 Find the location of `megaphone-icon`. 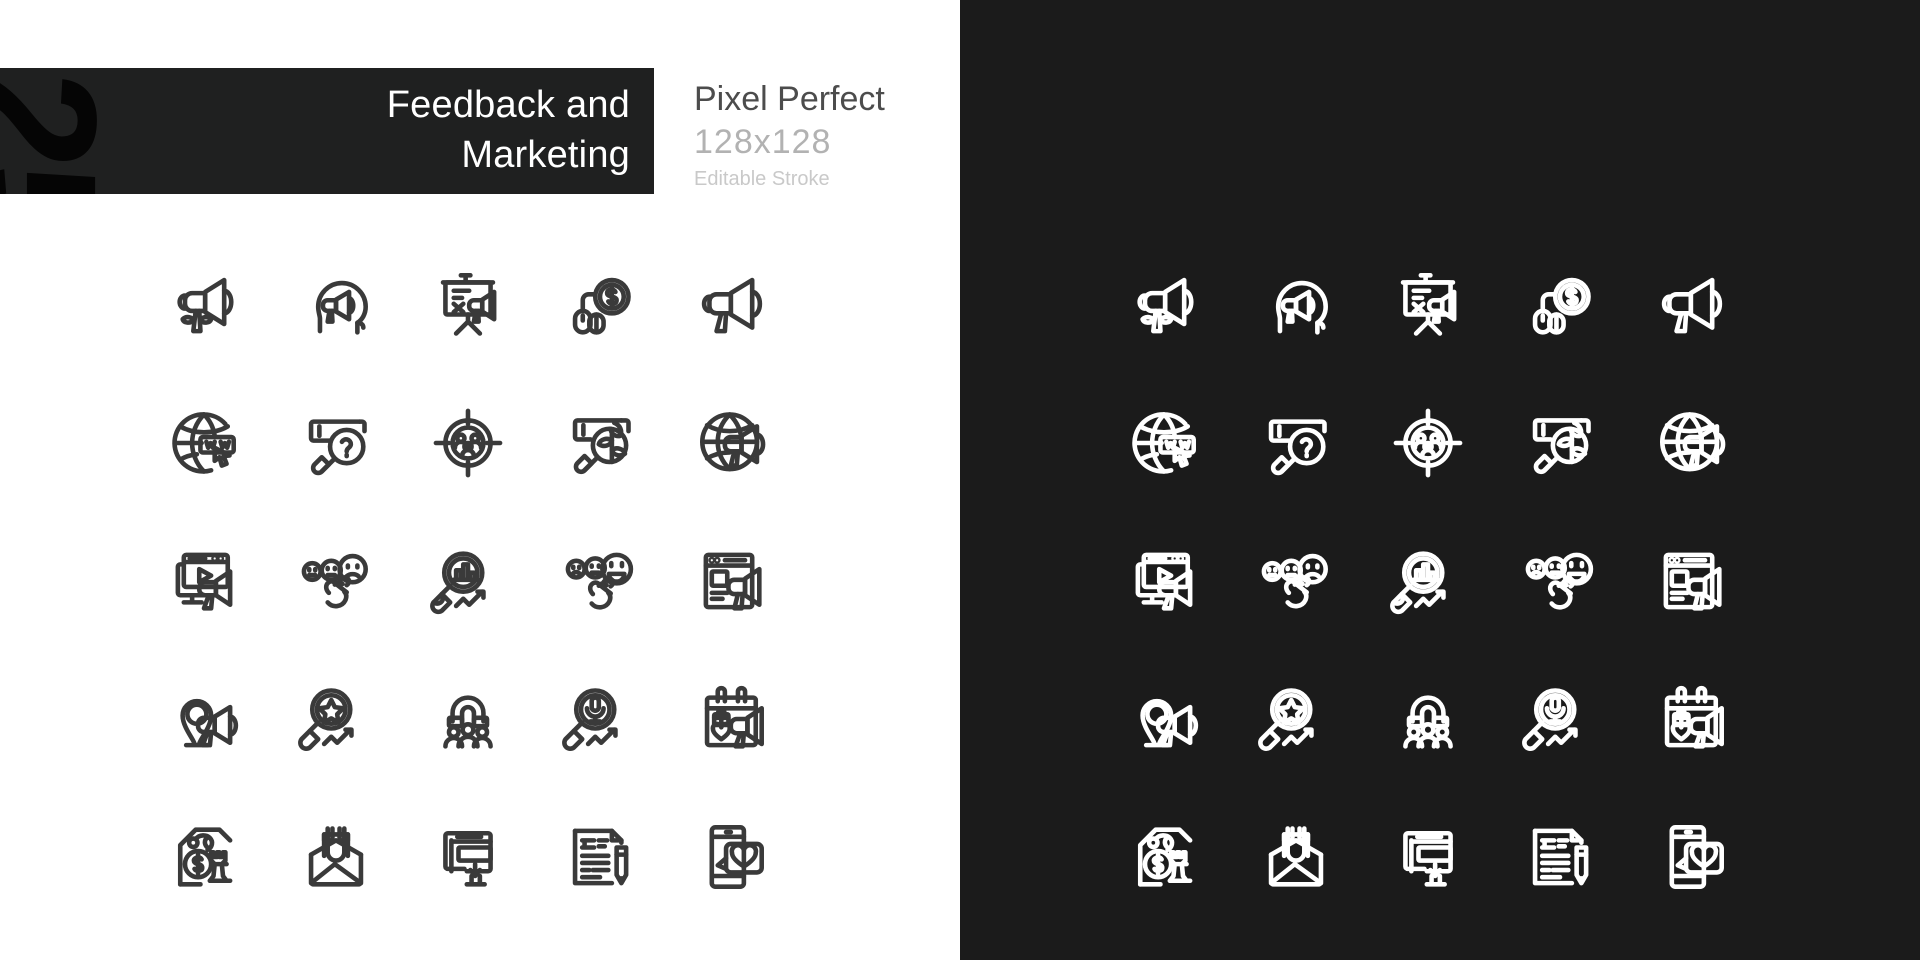

megaphone-icon is located at coordinates (1692, 305).